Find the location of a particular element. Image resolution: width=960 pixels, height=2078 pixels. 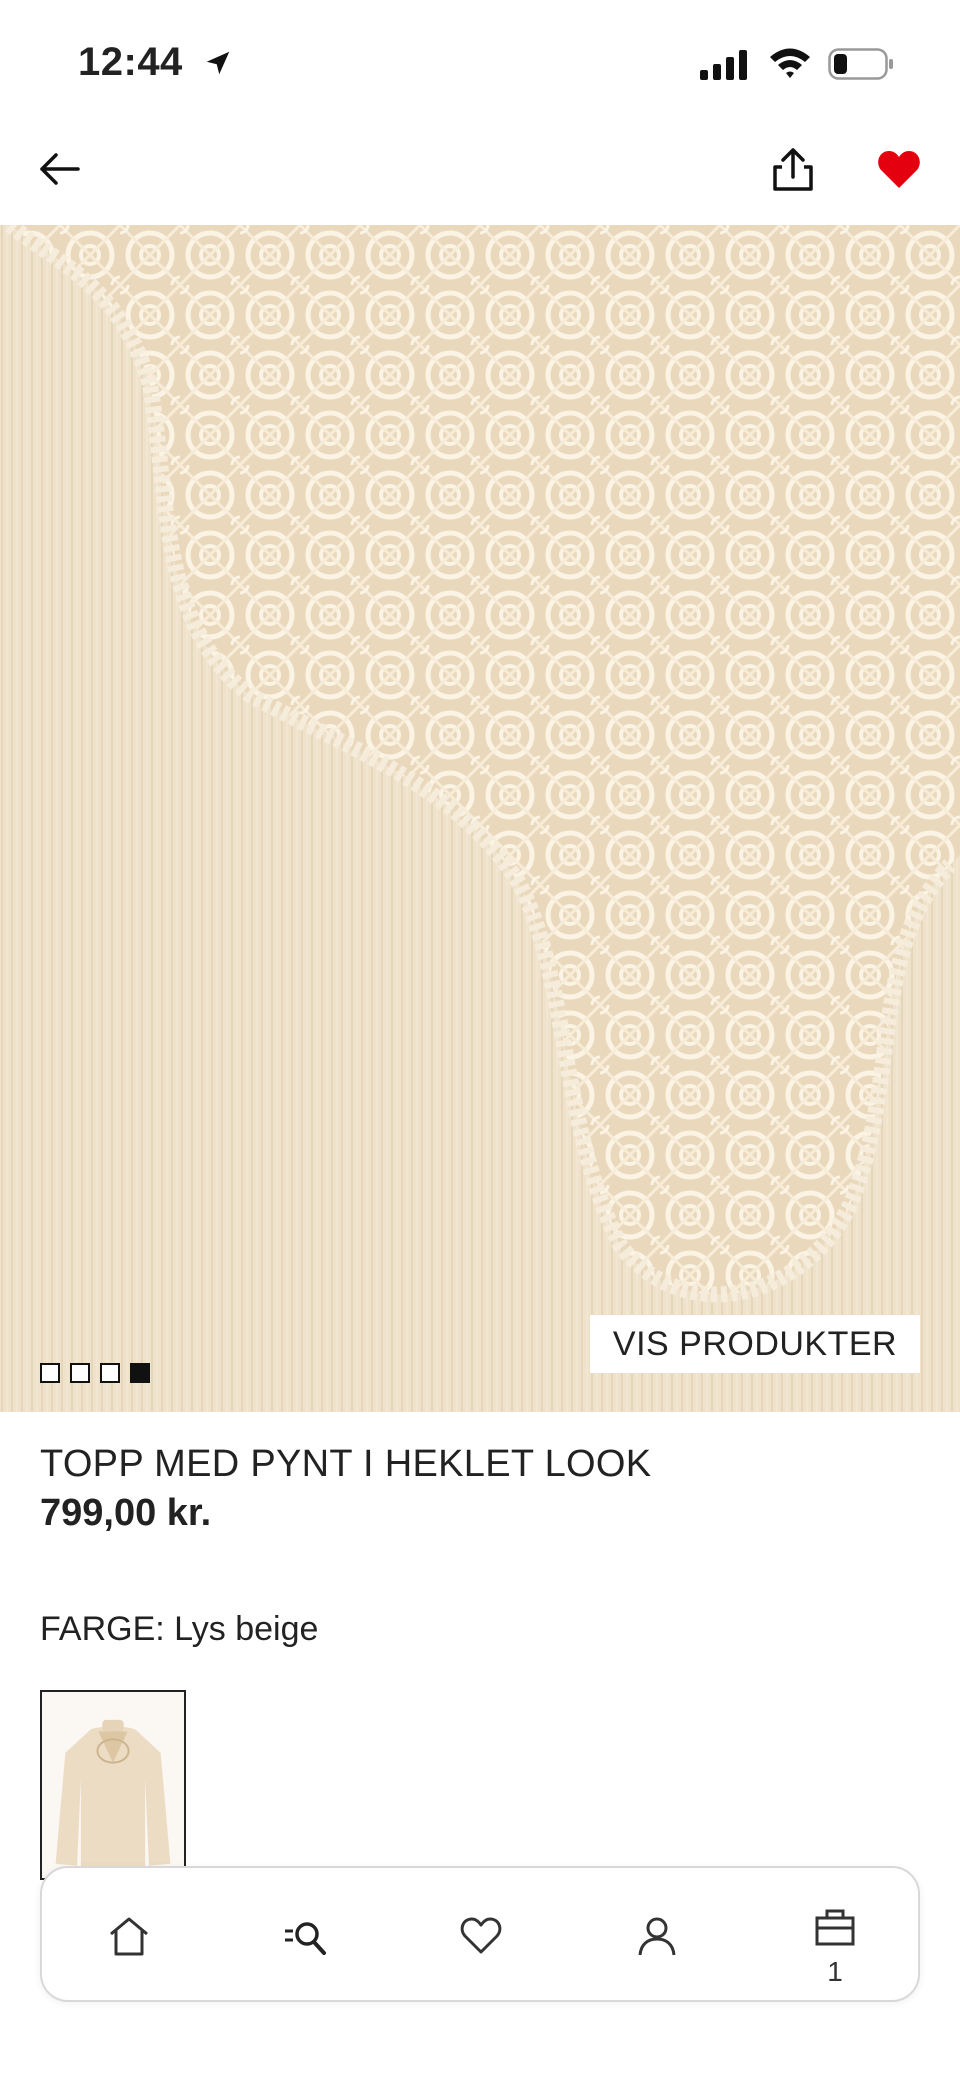

product-price: 799,00 kr. is located at coordinates (126, 1513).